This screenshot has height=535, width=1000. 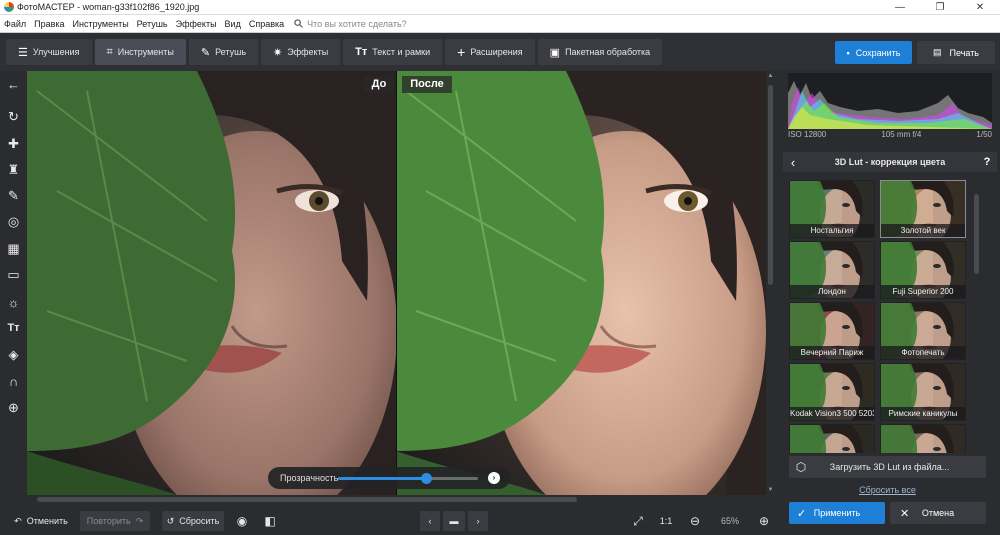 What do you see at coordinates (801, 467) in the screenshot?
I see `cube-icon: ⬡` at bounding box center [801, 467].